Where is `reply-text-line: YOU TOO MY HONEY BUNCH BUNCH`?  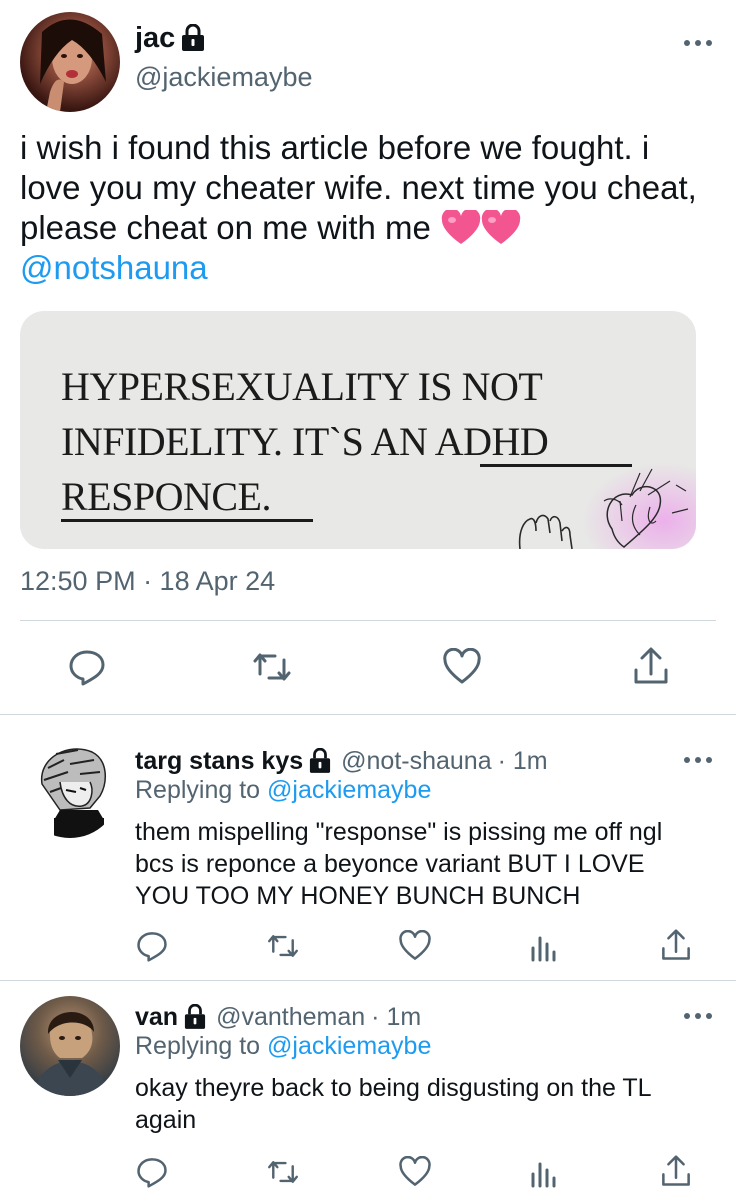
reply-text-line: YOU TOO MY HONEY BUNCH BUNCH is located at coordinates (358, 896).